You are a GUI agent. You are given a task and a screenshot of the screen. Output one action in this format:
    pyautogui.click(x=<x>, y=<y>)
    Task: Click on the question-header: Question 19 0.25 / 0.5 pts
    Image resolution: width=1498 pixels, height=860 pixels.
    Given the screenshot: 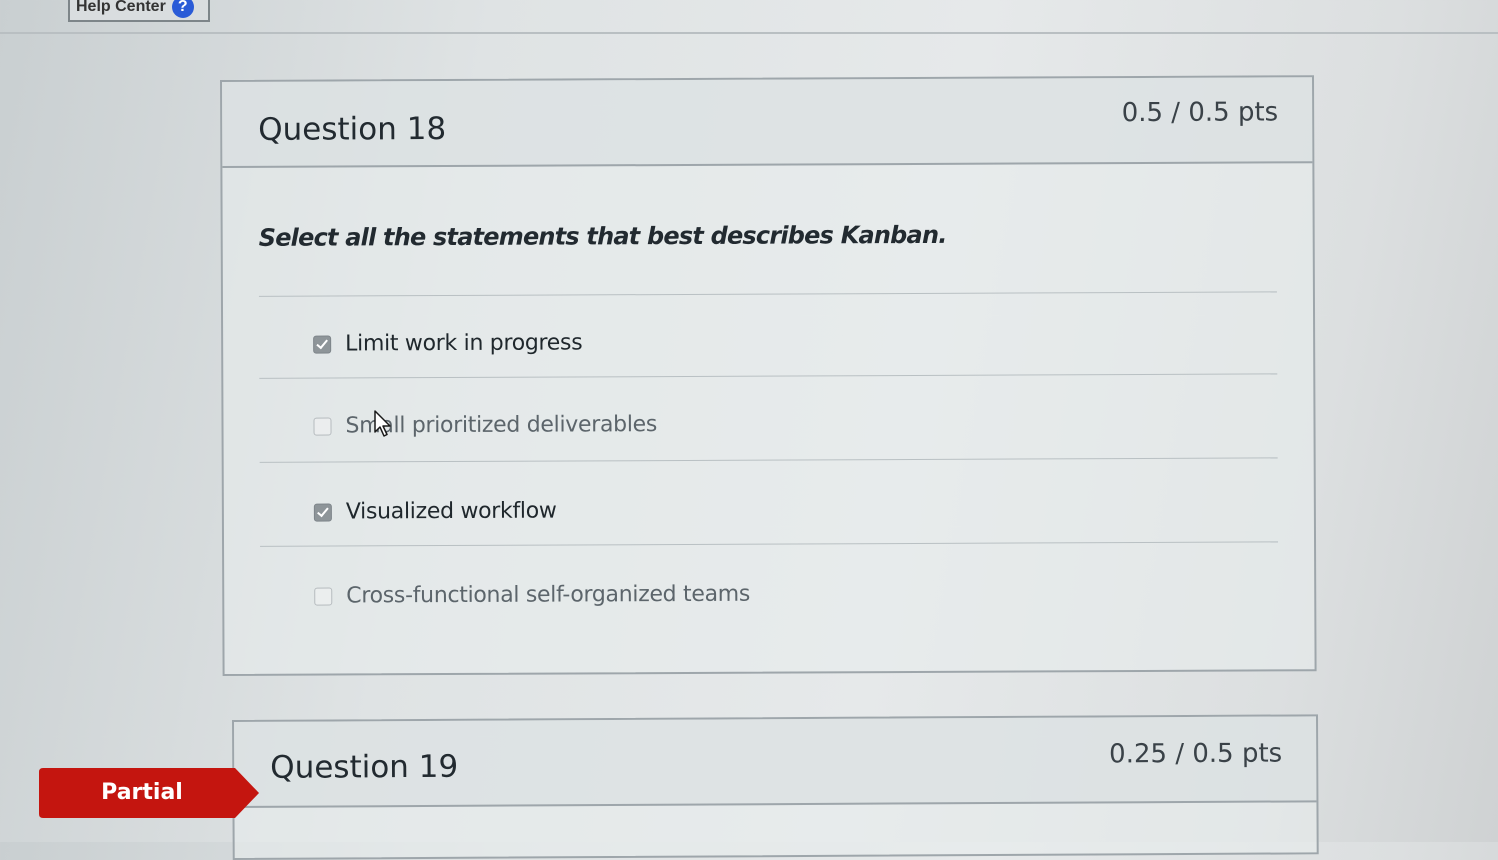 What is the action you would take?
    pyautogui.click(x=775, y=762)
    